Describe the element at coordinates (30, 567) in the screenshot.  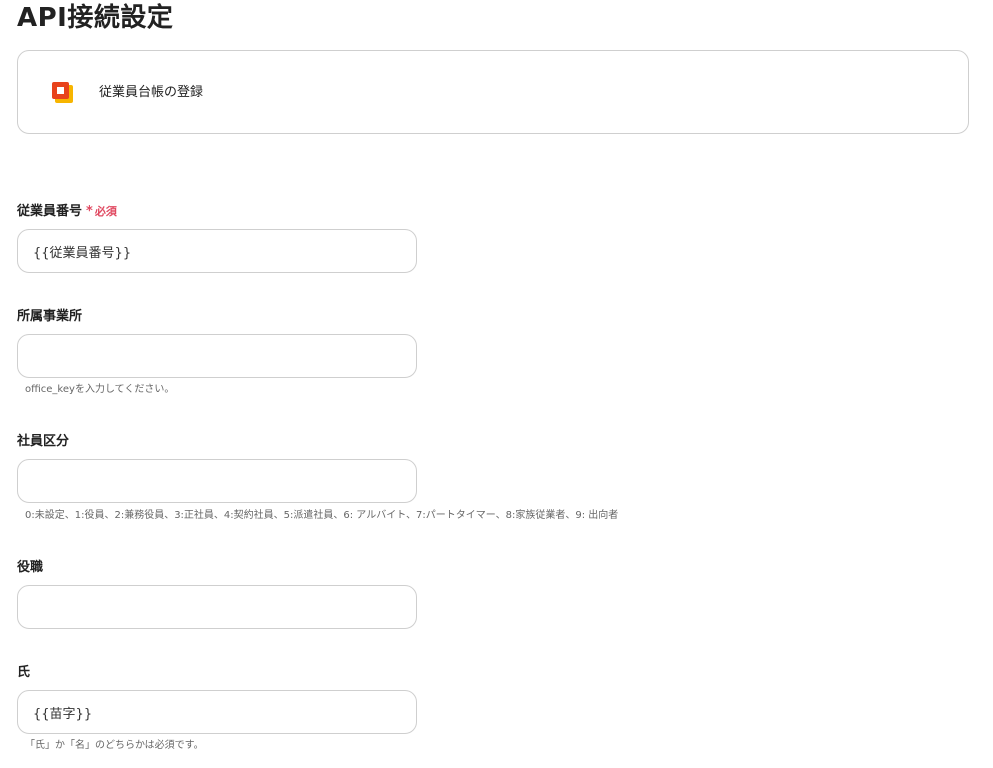
I see `position-label: 役職` at that location.